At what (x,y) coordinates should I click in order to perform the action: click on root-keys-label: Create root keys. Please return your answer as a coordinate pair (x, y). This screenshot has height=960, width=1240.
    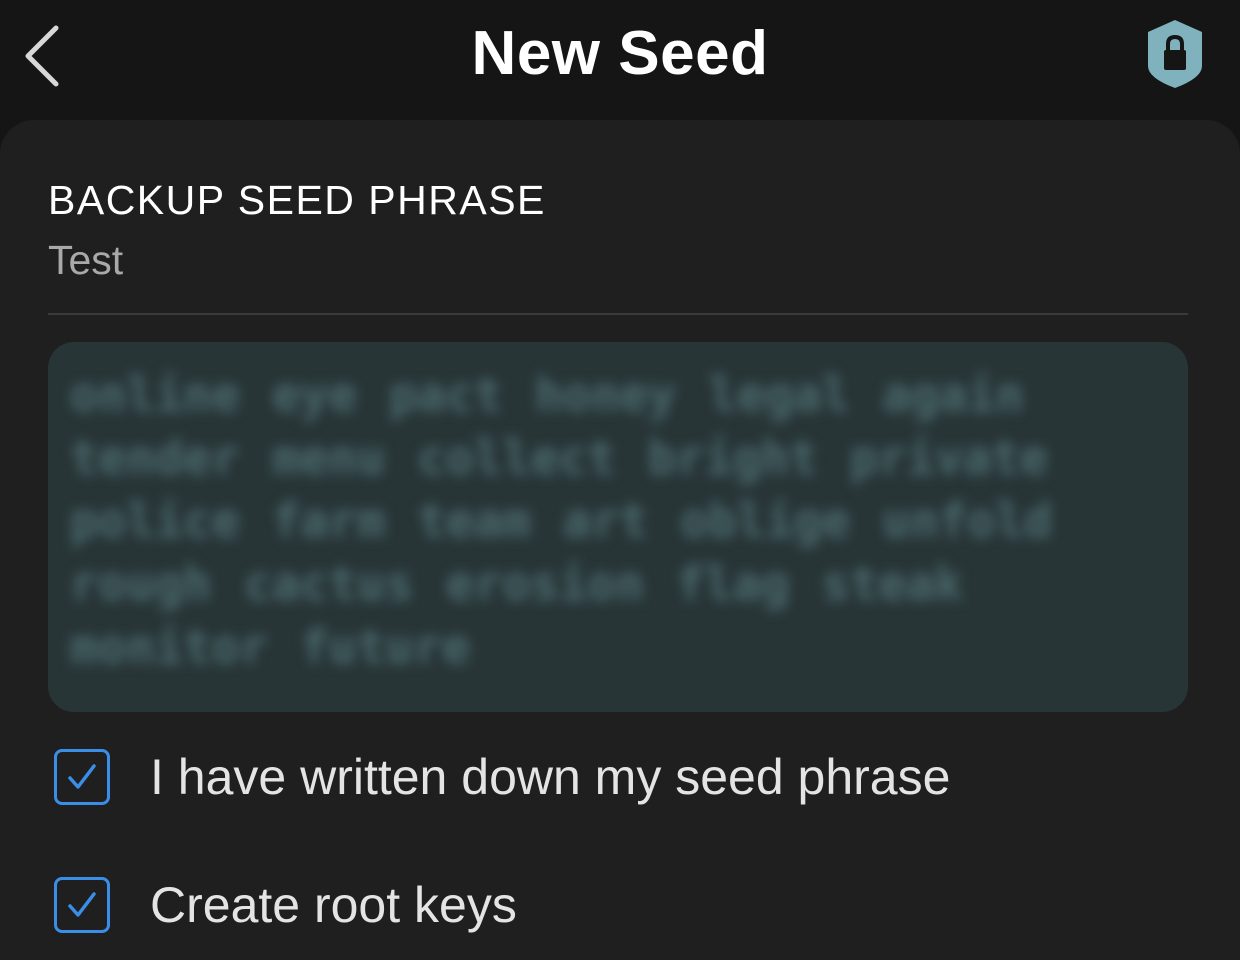
    Looking at the image, I should click on (333, 905).